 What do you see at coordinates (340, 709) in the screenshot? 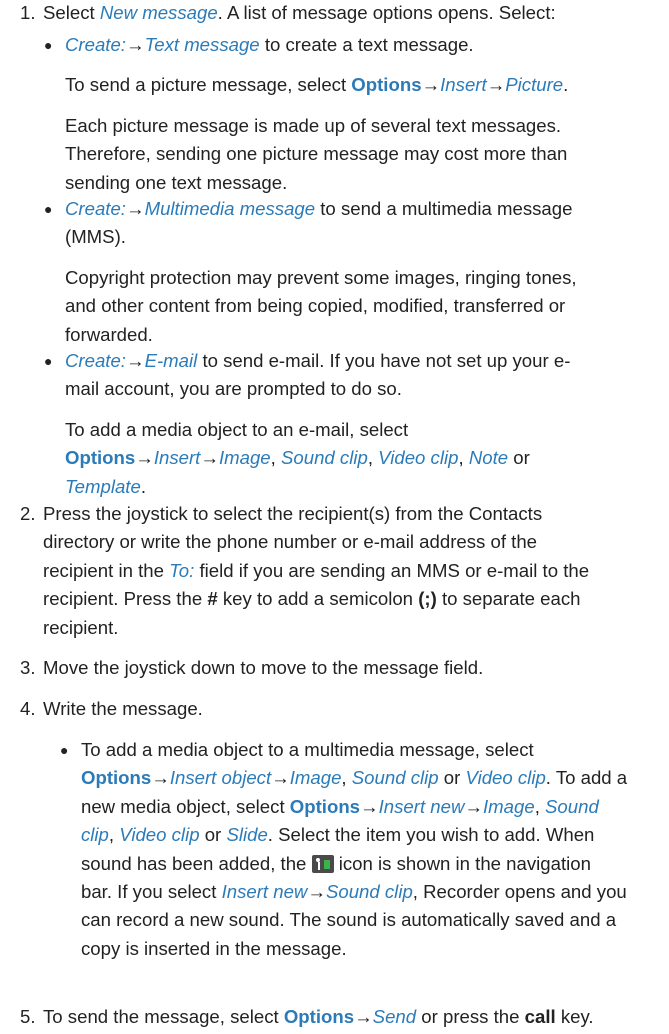
I see `step-4: 4. Write the message.` at bounding box center [340, 709].